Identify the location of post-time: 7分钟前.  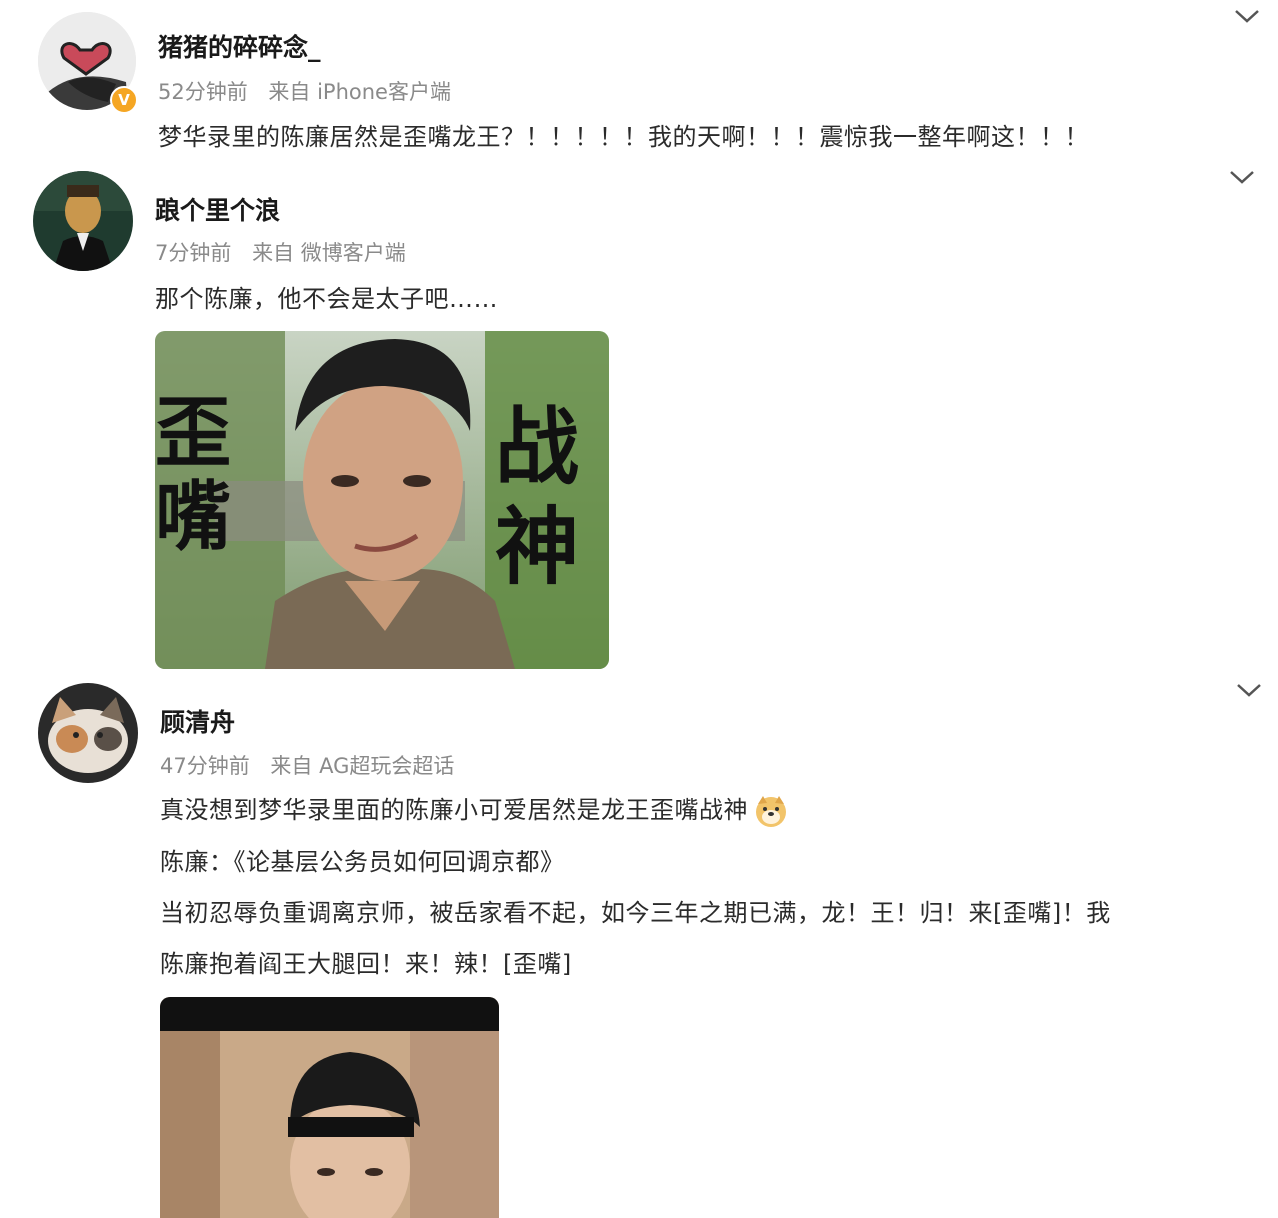
(193, 253).